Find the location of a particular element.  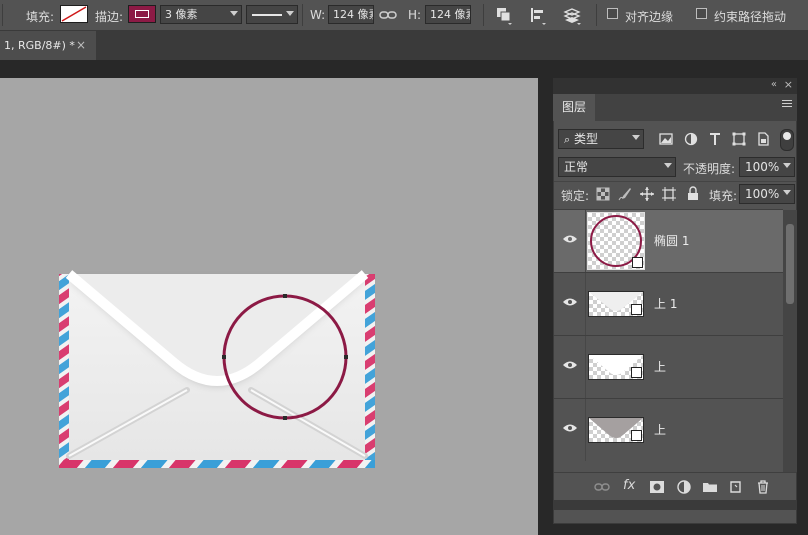

panel-menu-icon is located at coordinates (787, 100).